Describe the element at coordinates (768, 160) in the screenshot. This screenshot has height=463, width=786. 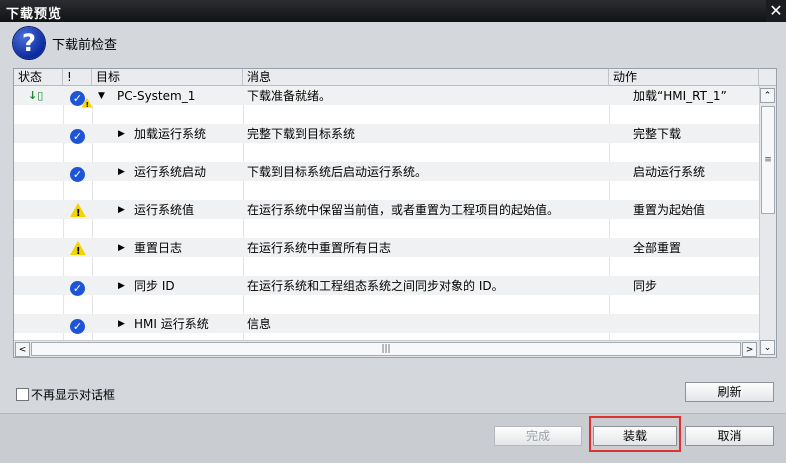
I see `vertical-scroll-thumb: ≡` at that location.